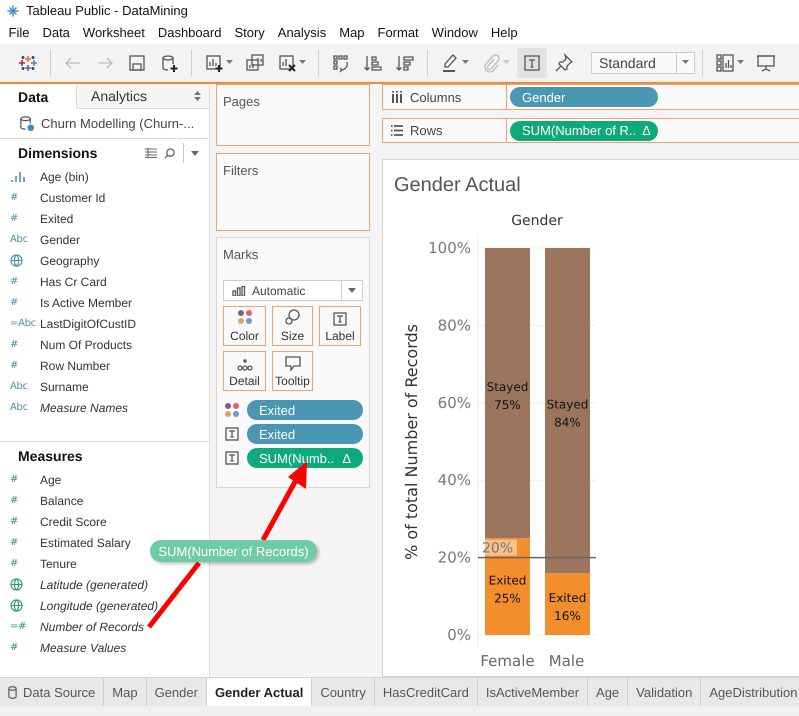  Describe the element at coordinates (94, 585) in the screenshot. I see `field-name: Latitude (generated)` at that location.